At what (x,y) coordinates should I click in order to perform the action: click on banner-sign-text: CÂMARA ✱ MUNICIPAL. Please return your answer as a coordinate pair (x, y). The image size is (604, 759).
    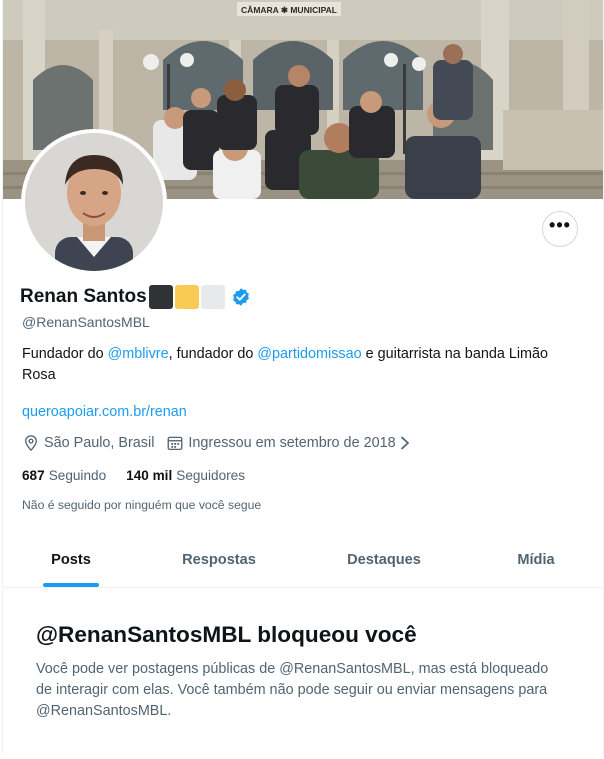
    Looking at the image, I should click on (289, 9).